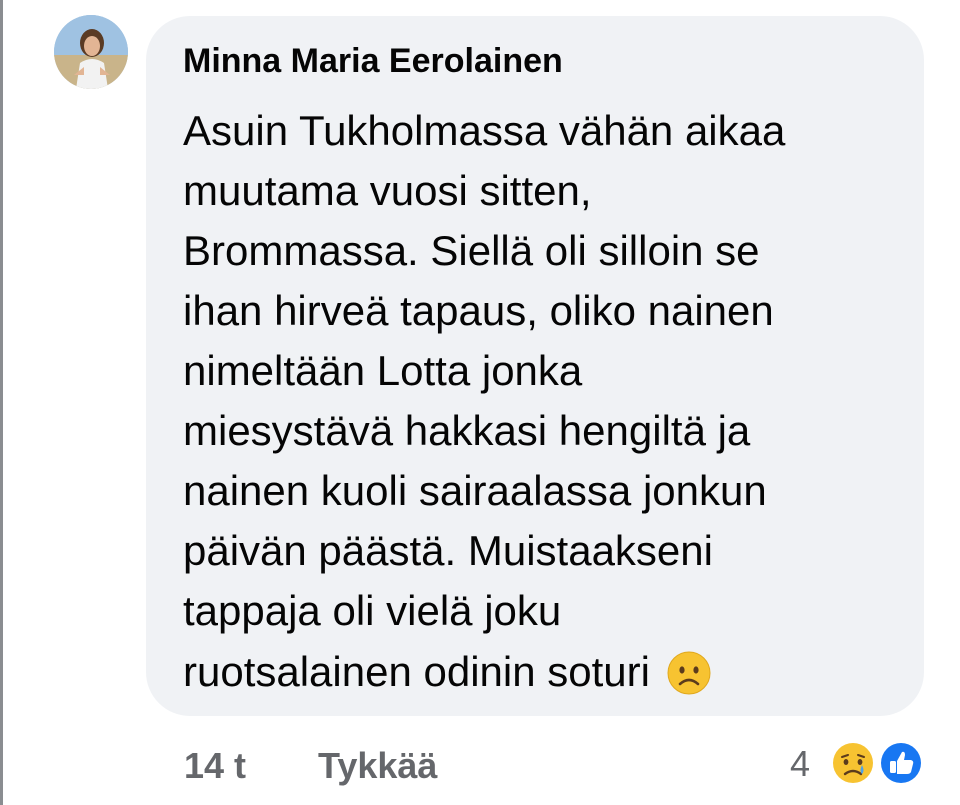 The height and width of the screenshot is (805, 960). I want to click on comment-text-line: päivän päästä. Muistaakseni, so click(448, 550).